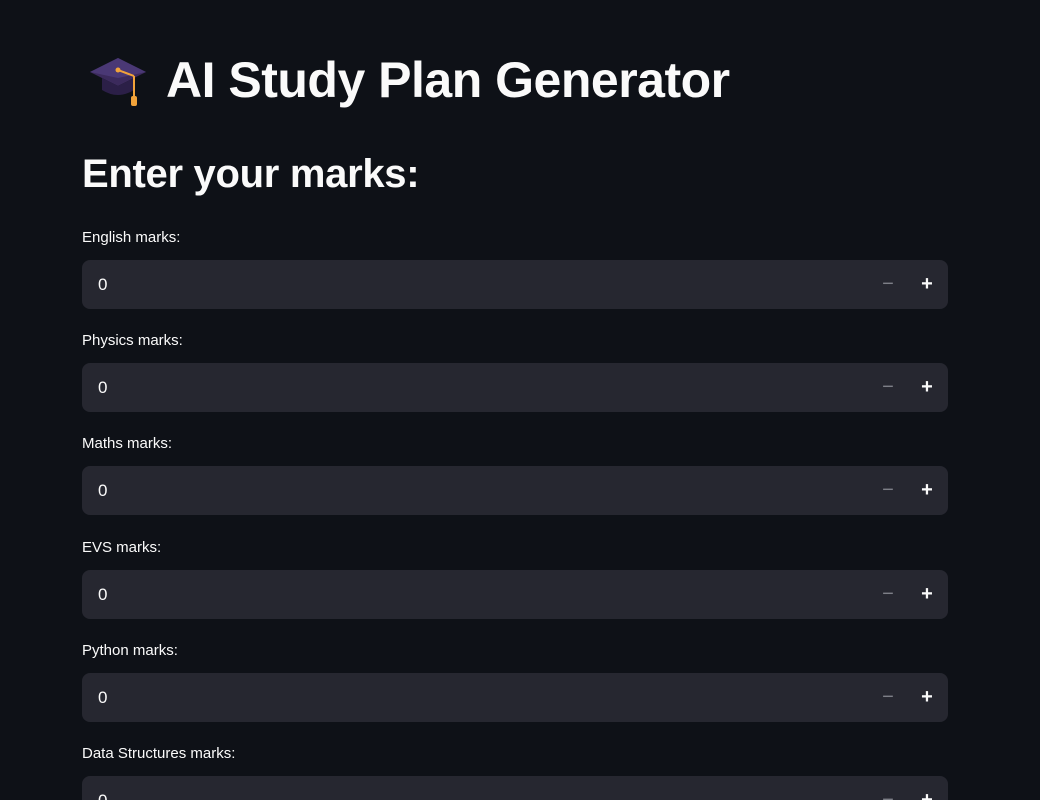 The image size is (1040, 800). I want to click on data-structures-marks-field: Data Structures marks: 0 − +, so click(515, 771).